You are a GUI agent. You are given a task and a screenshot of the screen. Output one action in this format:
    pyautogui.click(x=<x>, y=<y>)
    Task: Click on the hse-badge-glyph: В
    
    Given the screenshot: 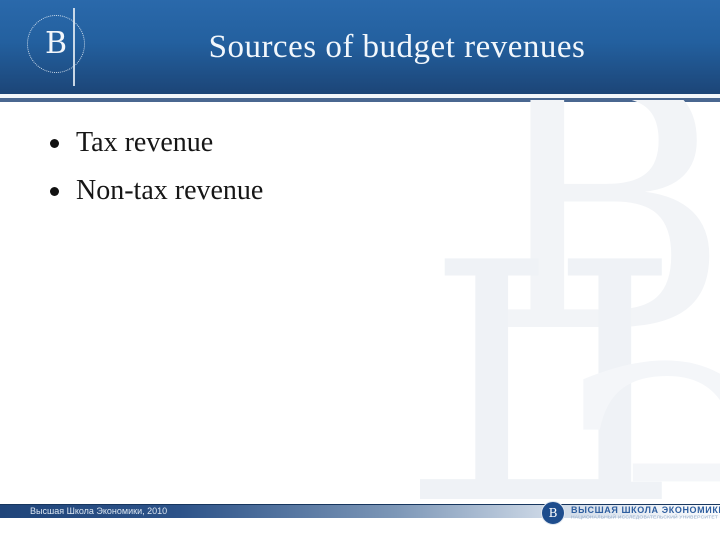 What is the action you would take?
    pyautogui.click(x=553, y=513)
    